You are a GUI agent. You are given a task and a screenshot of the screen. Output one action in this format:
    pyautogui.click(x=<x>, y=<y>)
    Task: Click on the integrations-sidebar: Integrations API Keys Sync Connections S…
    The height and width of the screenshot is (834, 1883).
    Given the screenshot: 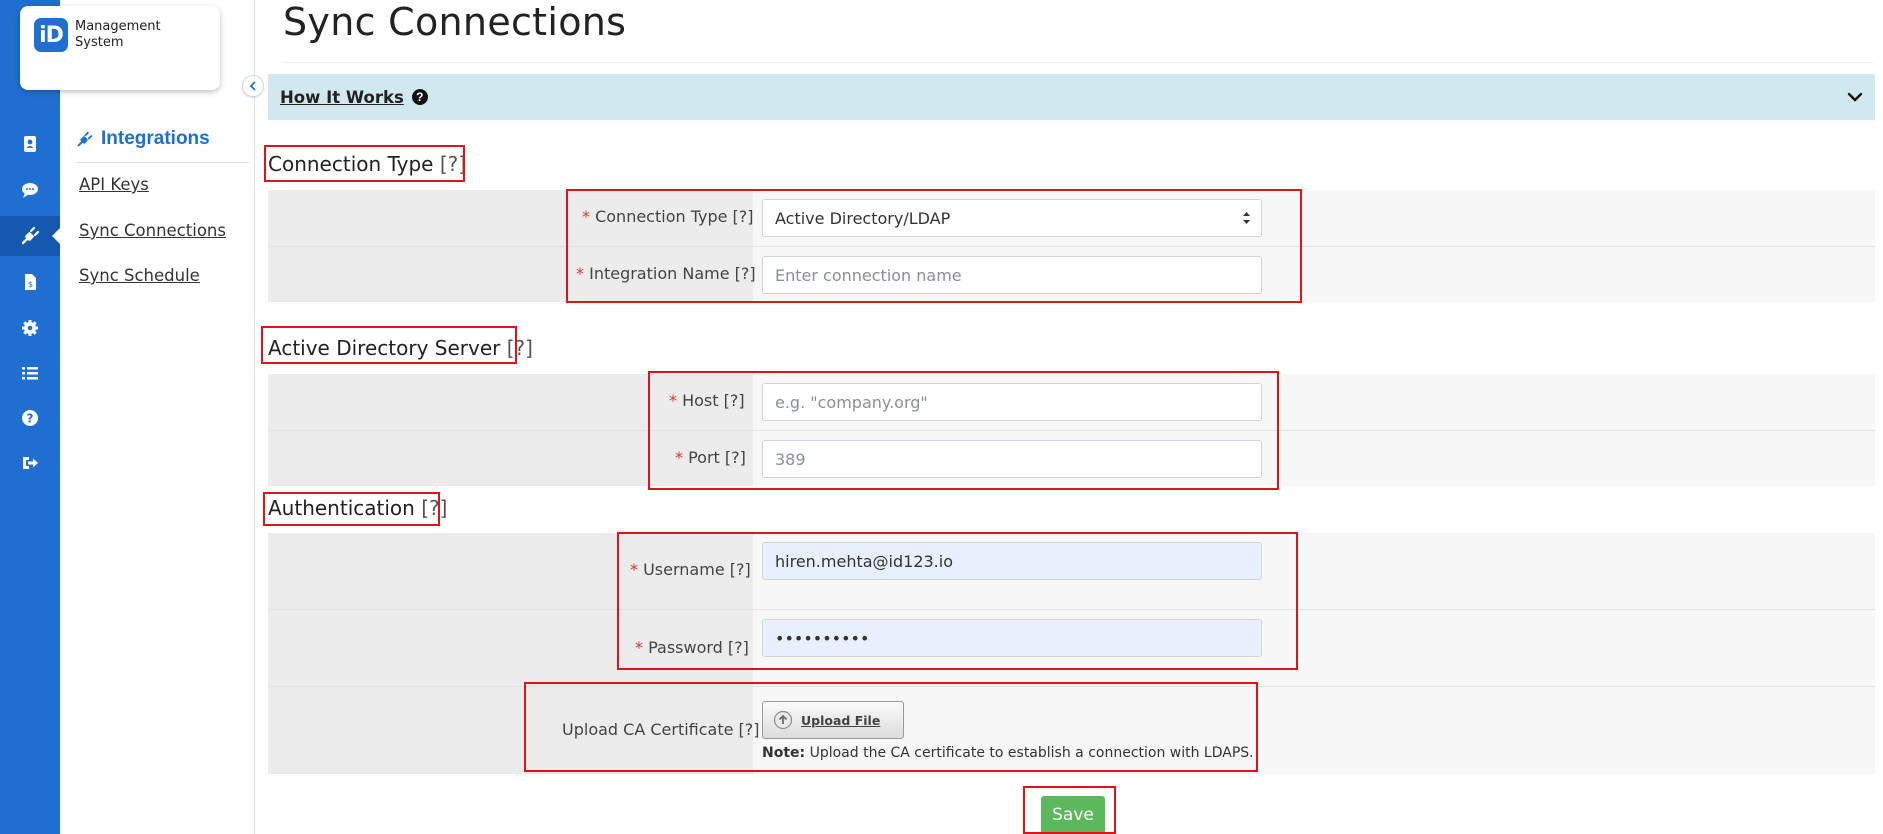 What is the action you would take?
    pyautogui.click(x=157, y=417)
    